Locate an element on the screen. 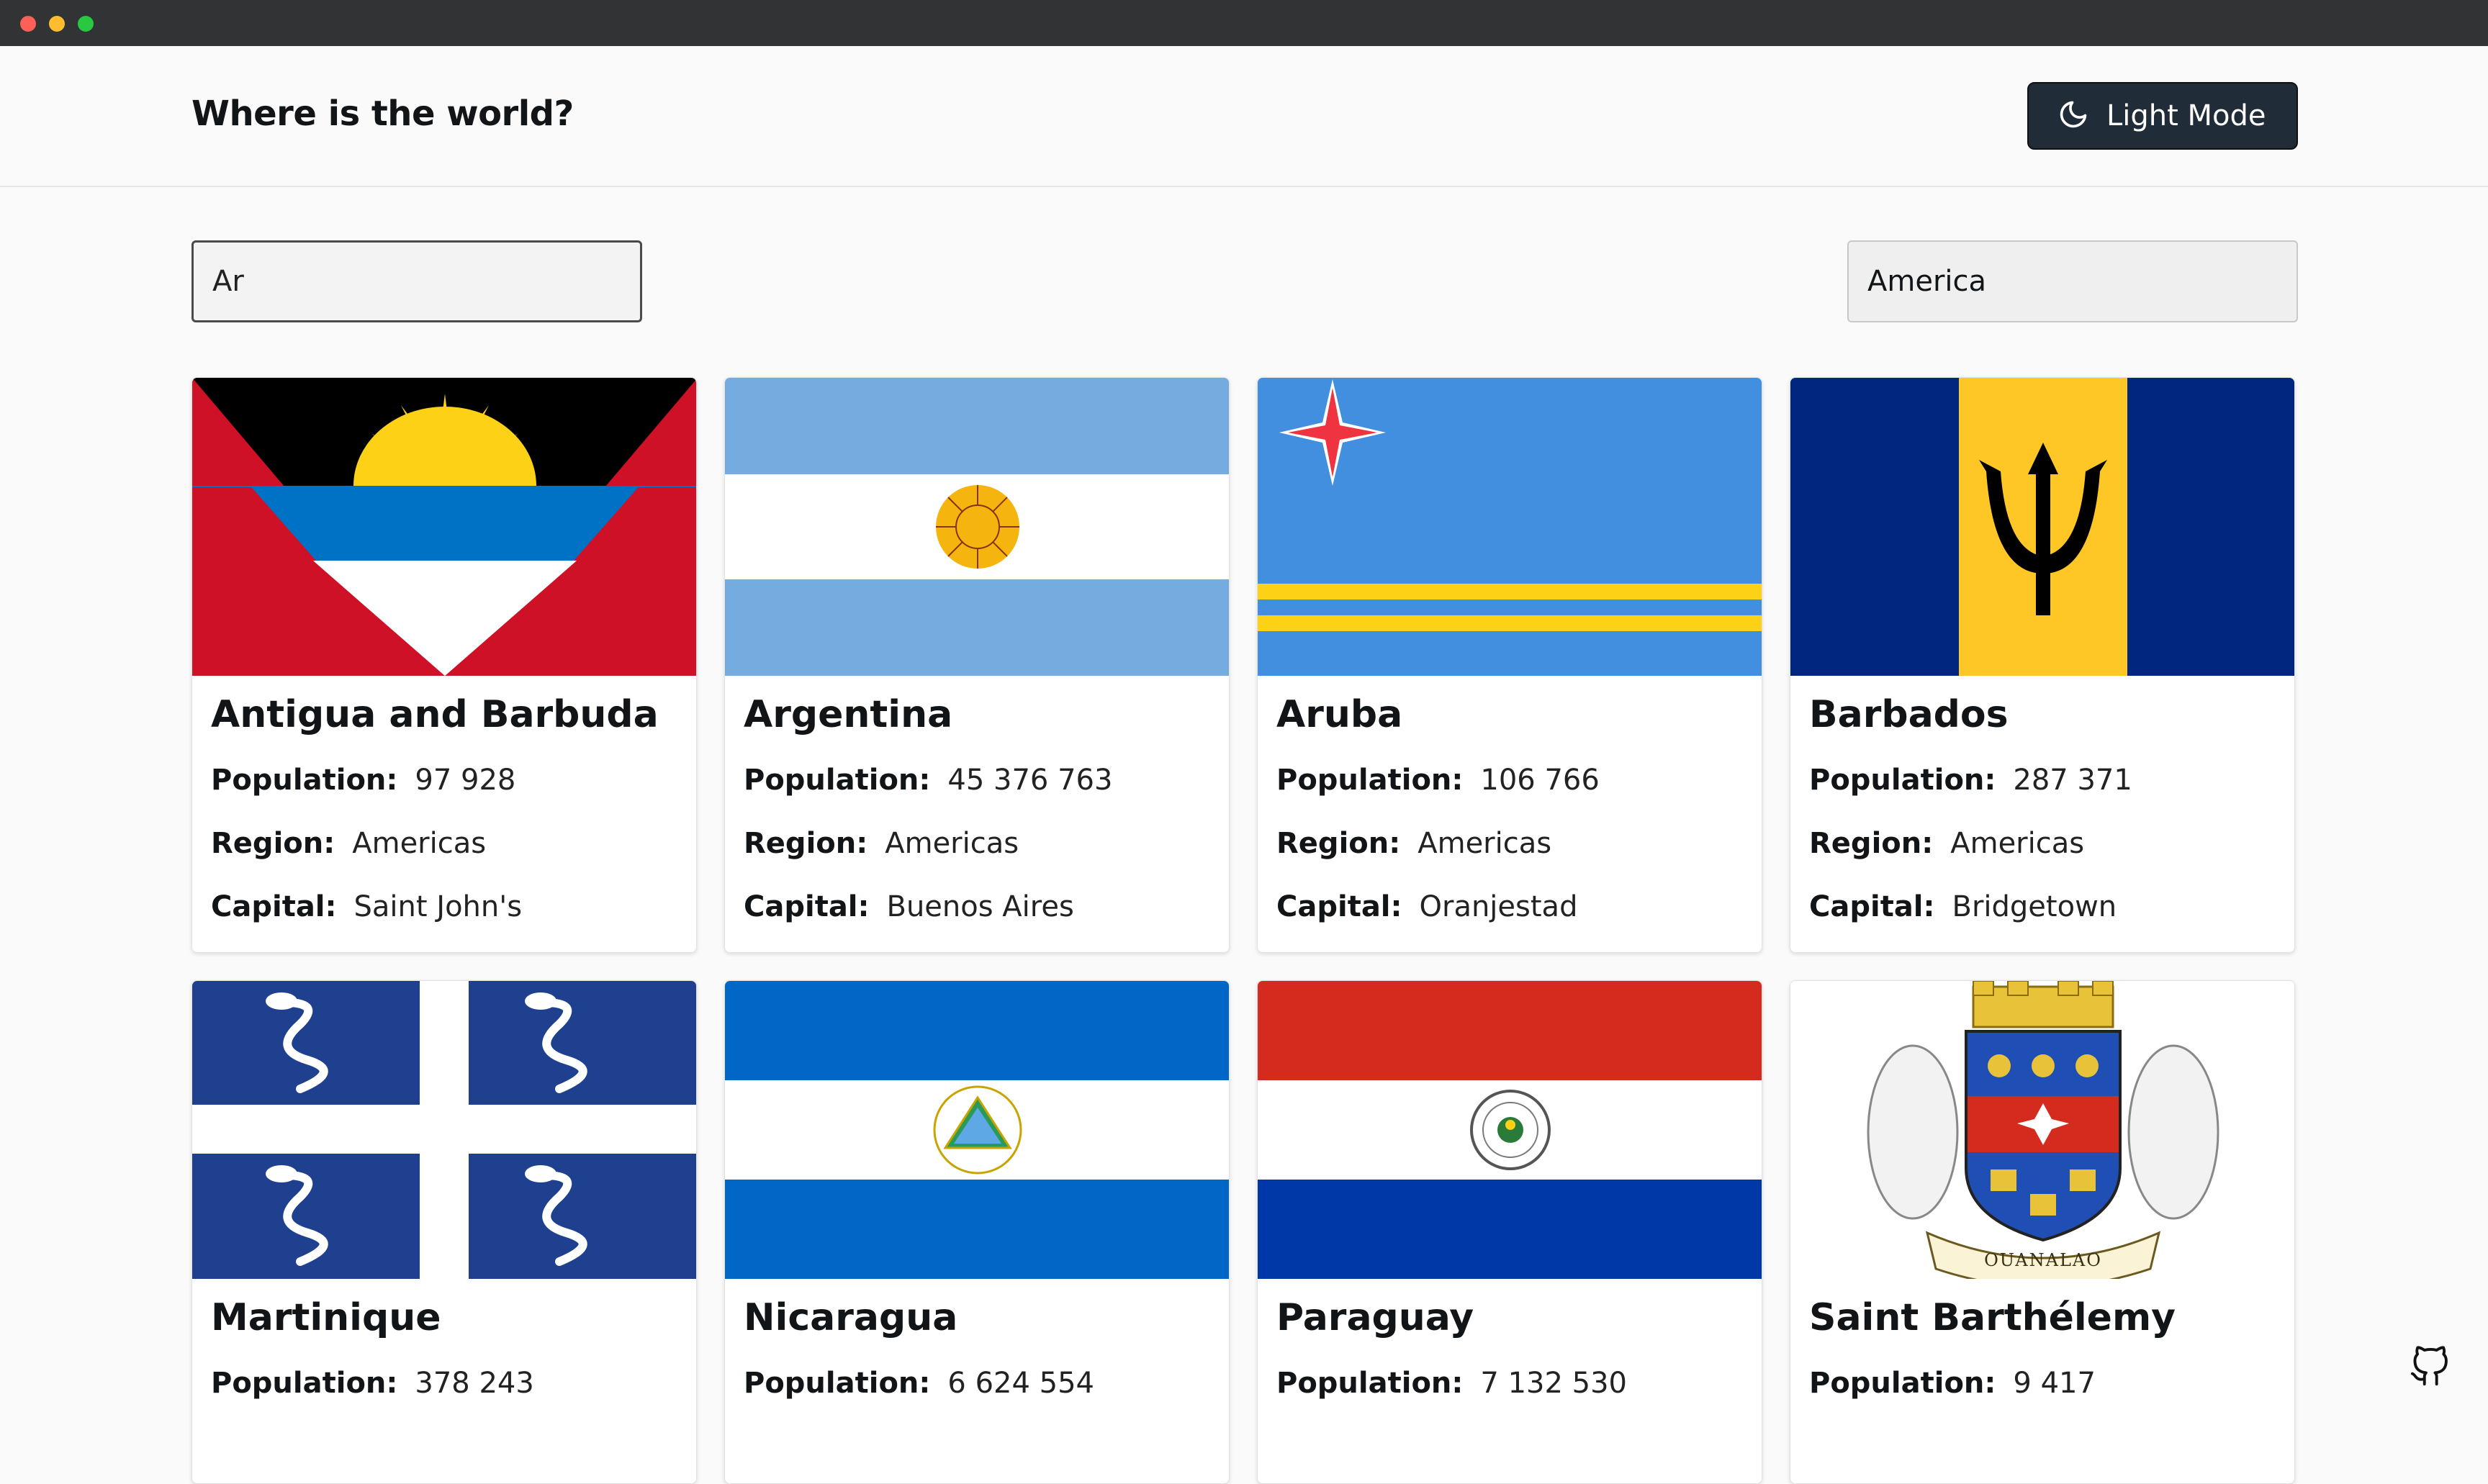 This screenshot has width=2488, height=1484. flag-motto: OUANALAO is located at coordinates (2043, 1260).